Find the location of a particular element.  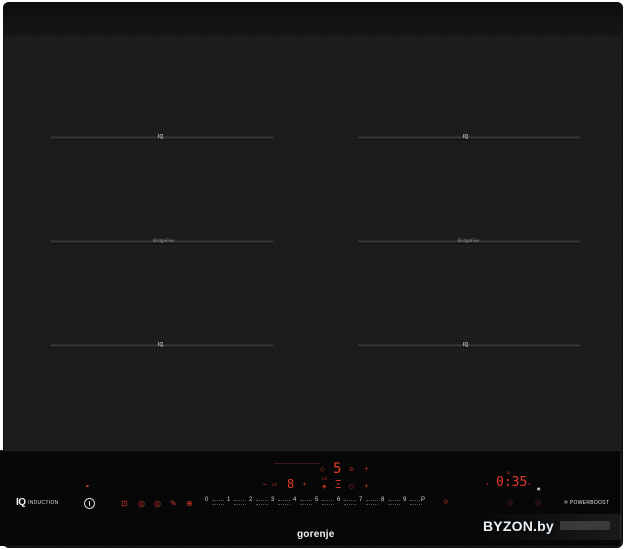

minus-icon-2: ○ is located at coordinates (351, 486).